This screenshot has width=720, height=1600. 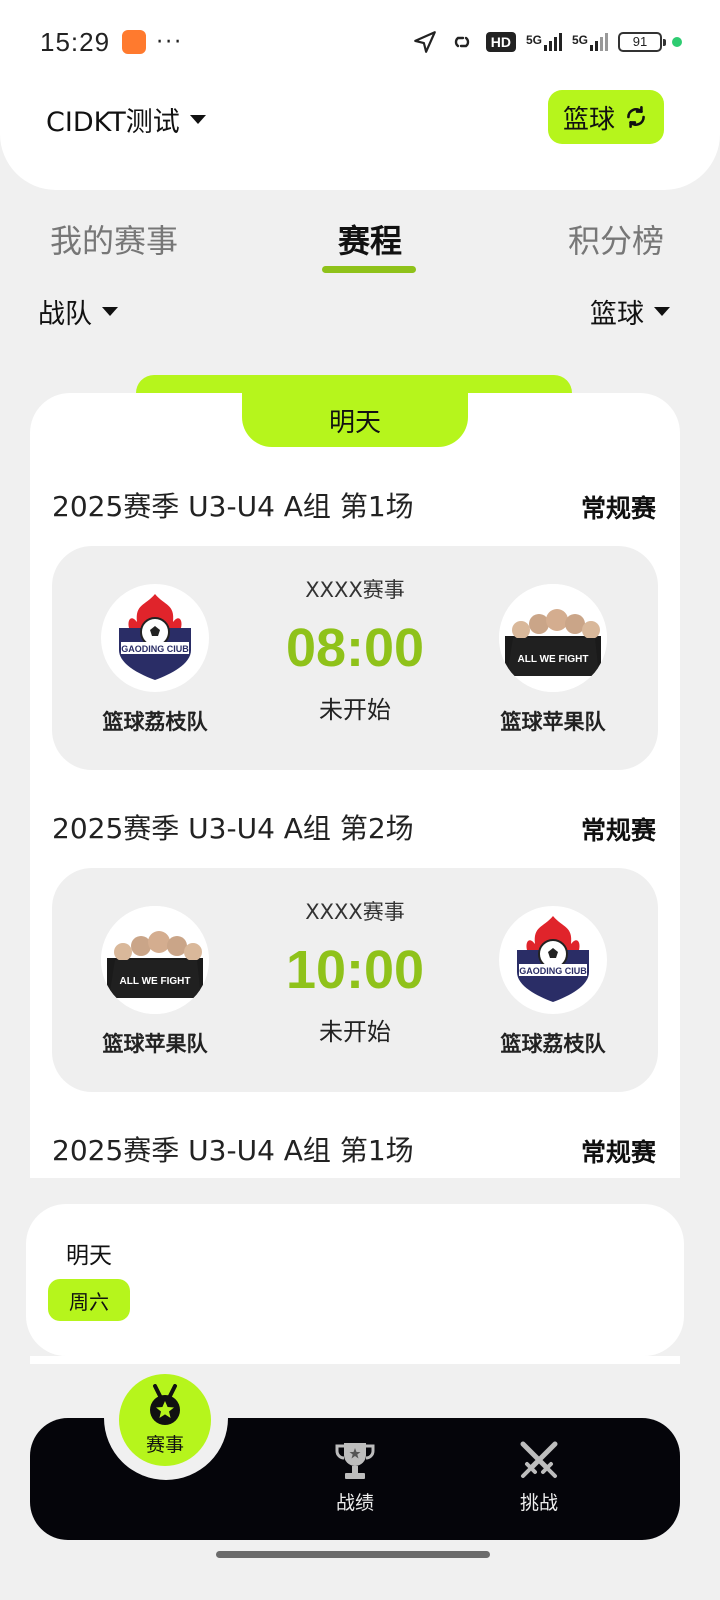 What do you see at coordinates (642, 42) in the screenshot?
I see `battery-icon: 91` at bounding box center [642, 42].